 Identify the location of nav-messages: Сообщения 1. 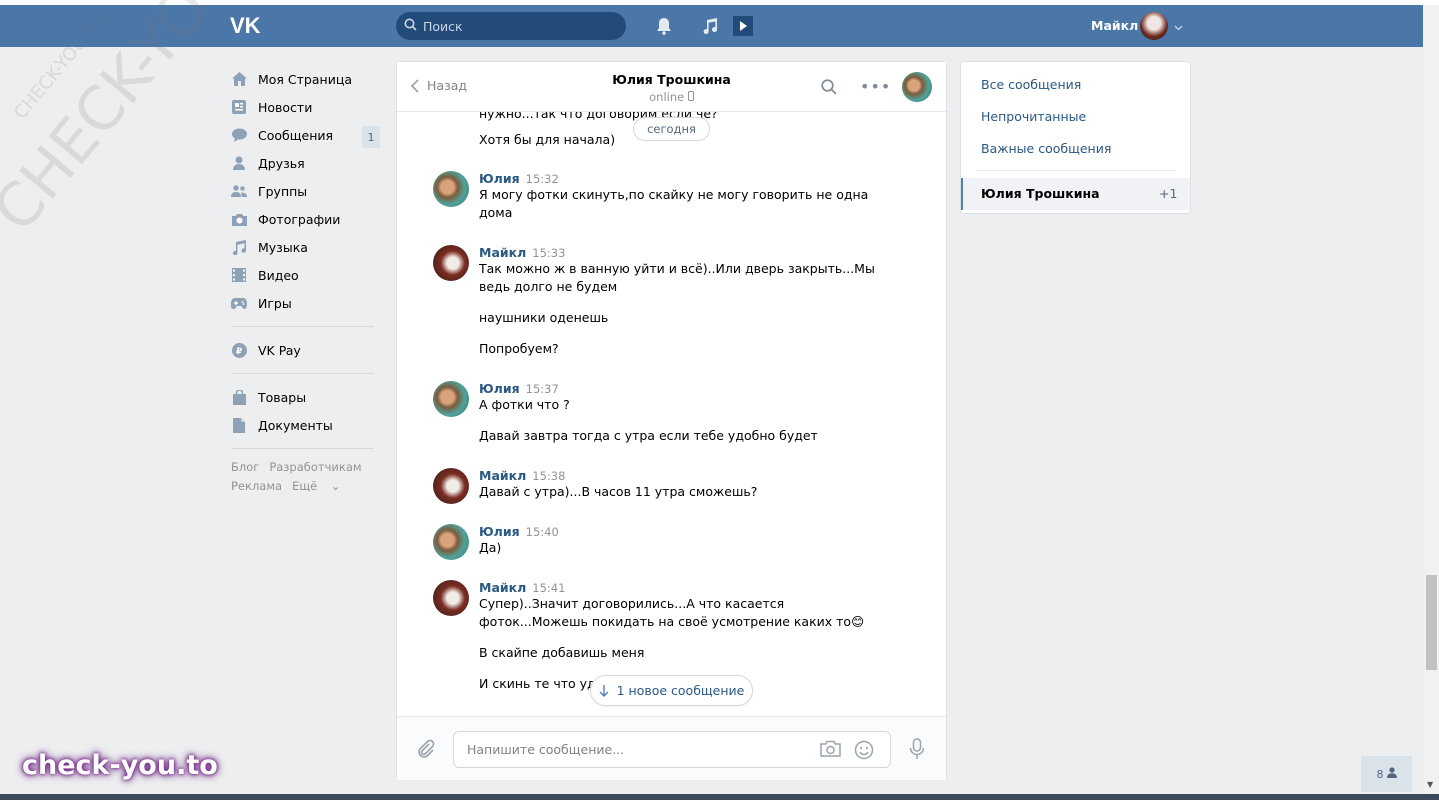
(306, 135).